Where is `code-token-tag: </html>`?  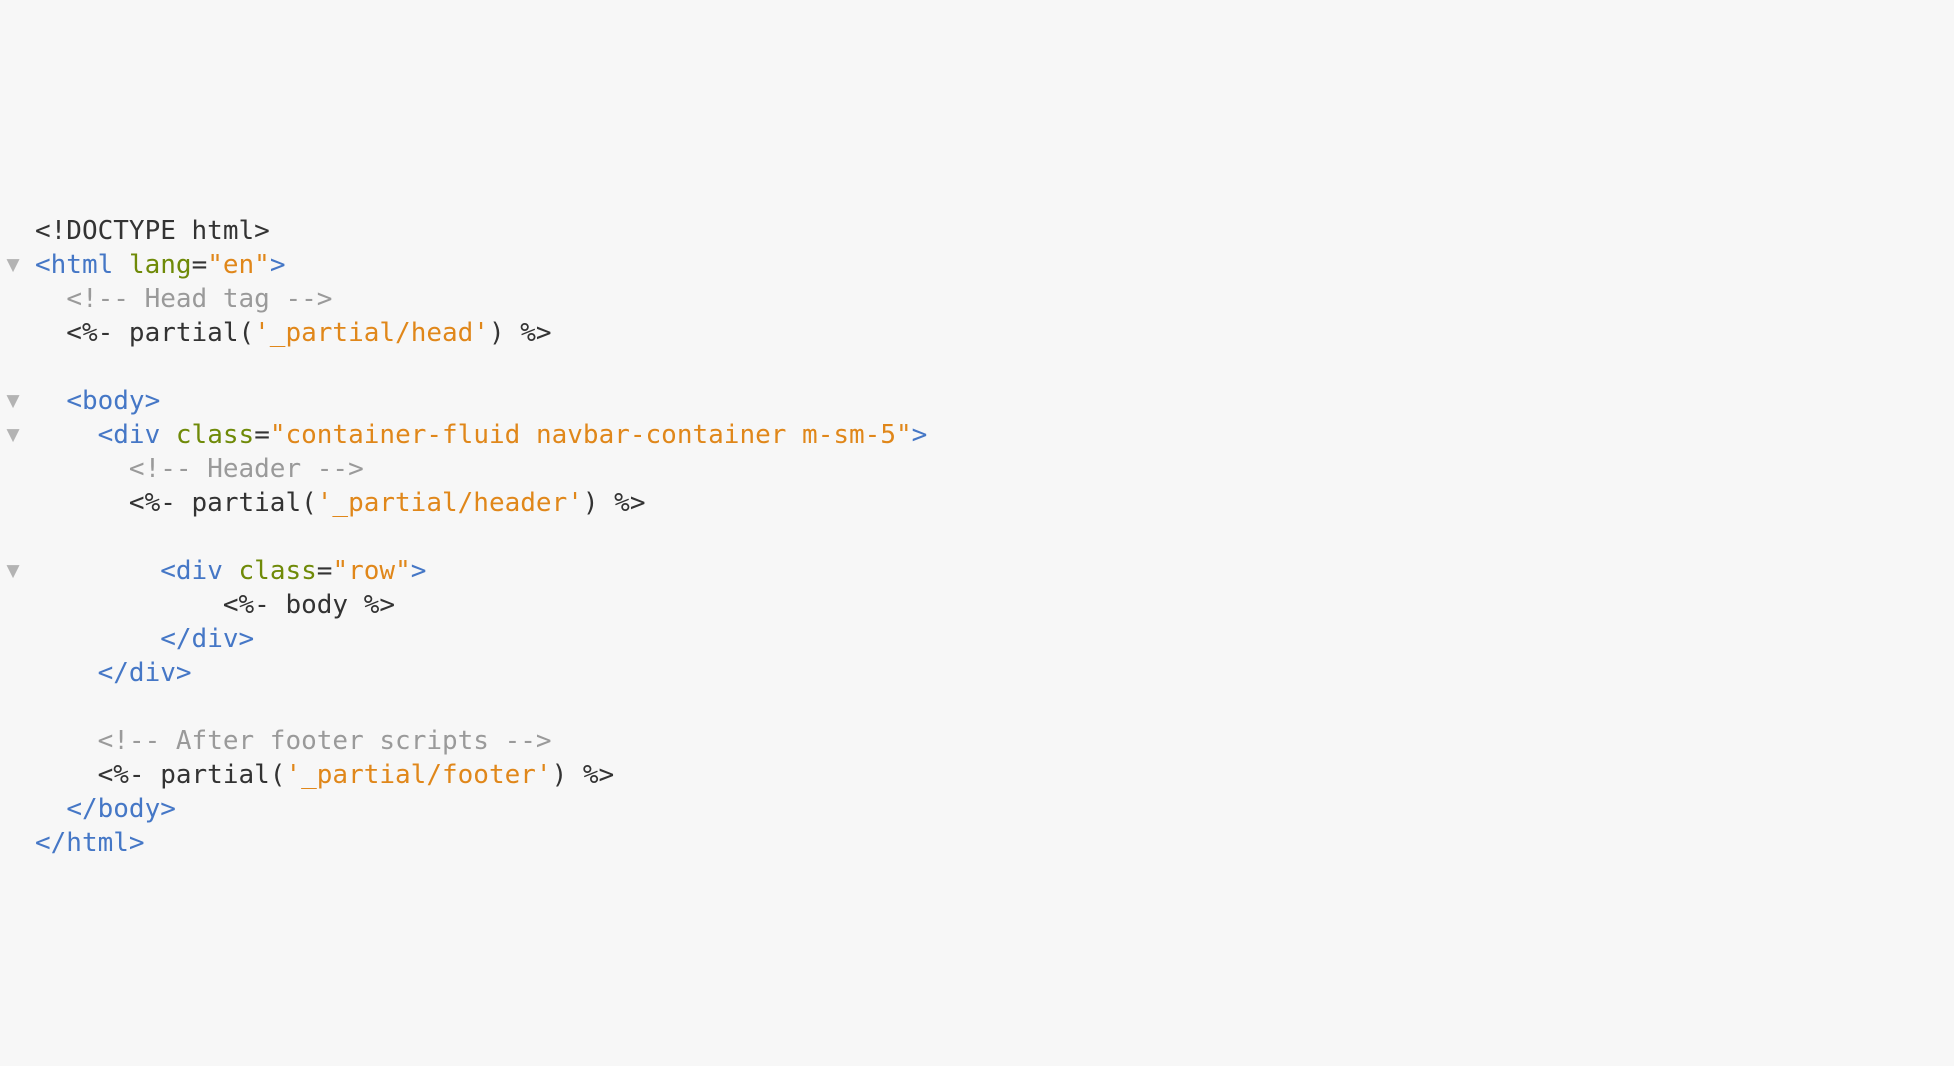
code-token-tag: </html> is located at coordinates (90, 843).